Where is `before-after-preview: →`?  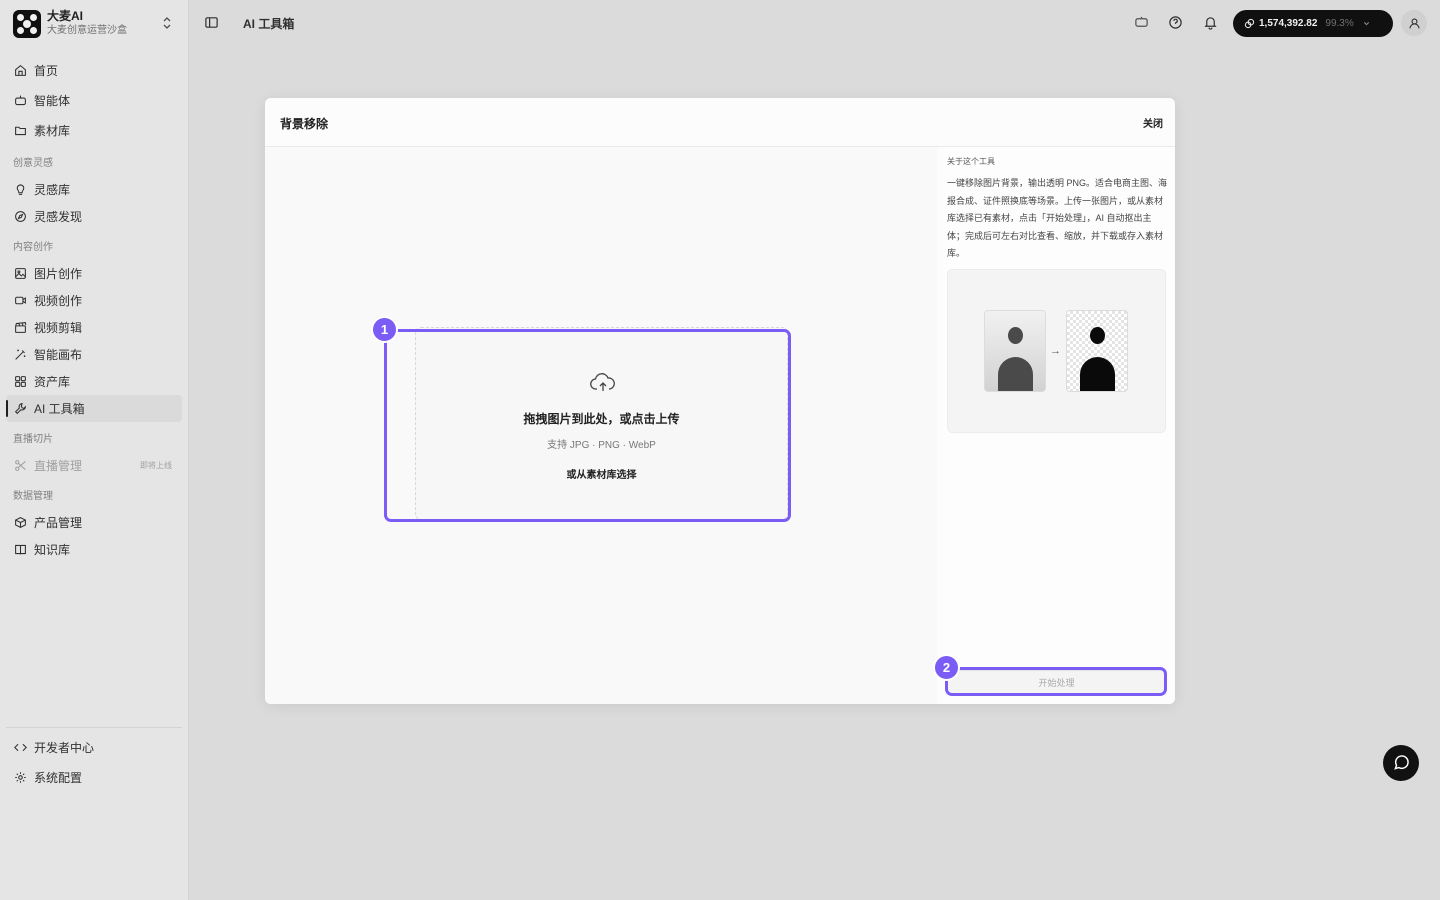
before-after-preview: → is located at coordinates (1056, 351).